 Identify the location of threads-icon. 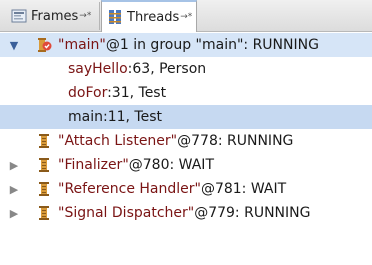
(115, 17).